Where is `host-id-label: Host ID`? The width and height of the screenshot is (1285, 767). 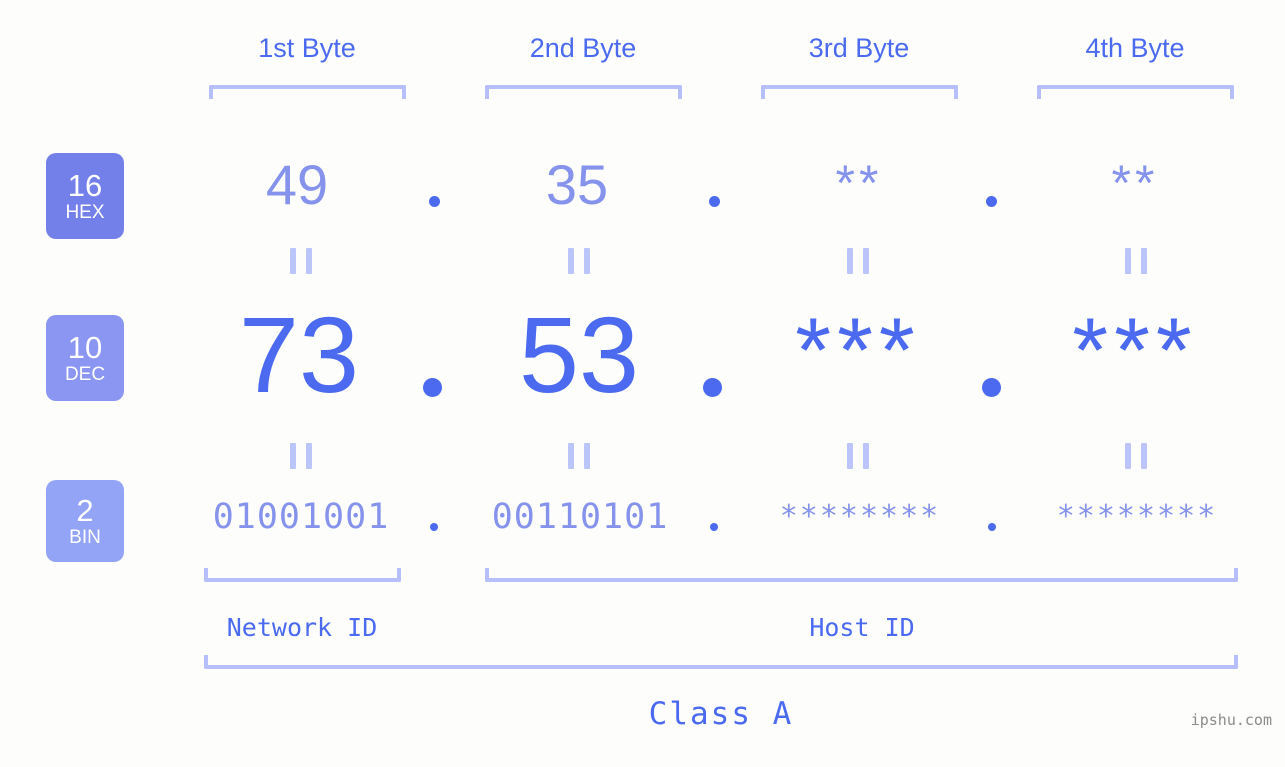 host-id-label: Host ID is located at coordinates (862, 627).